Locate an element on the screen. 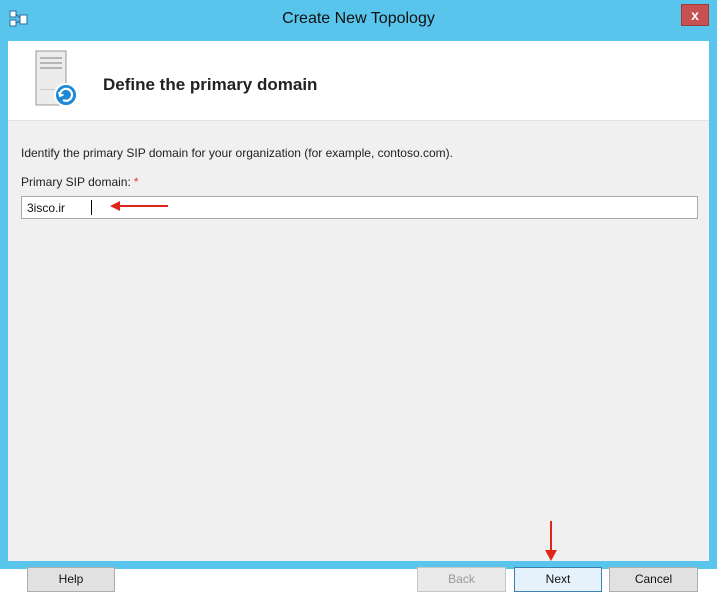  next-button: Next is located at coordinates (558, 579).